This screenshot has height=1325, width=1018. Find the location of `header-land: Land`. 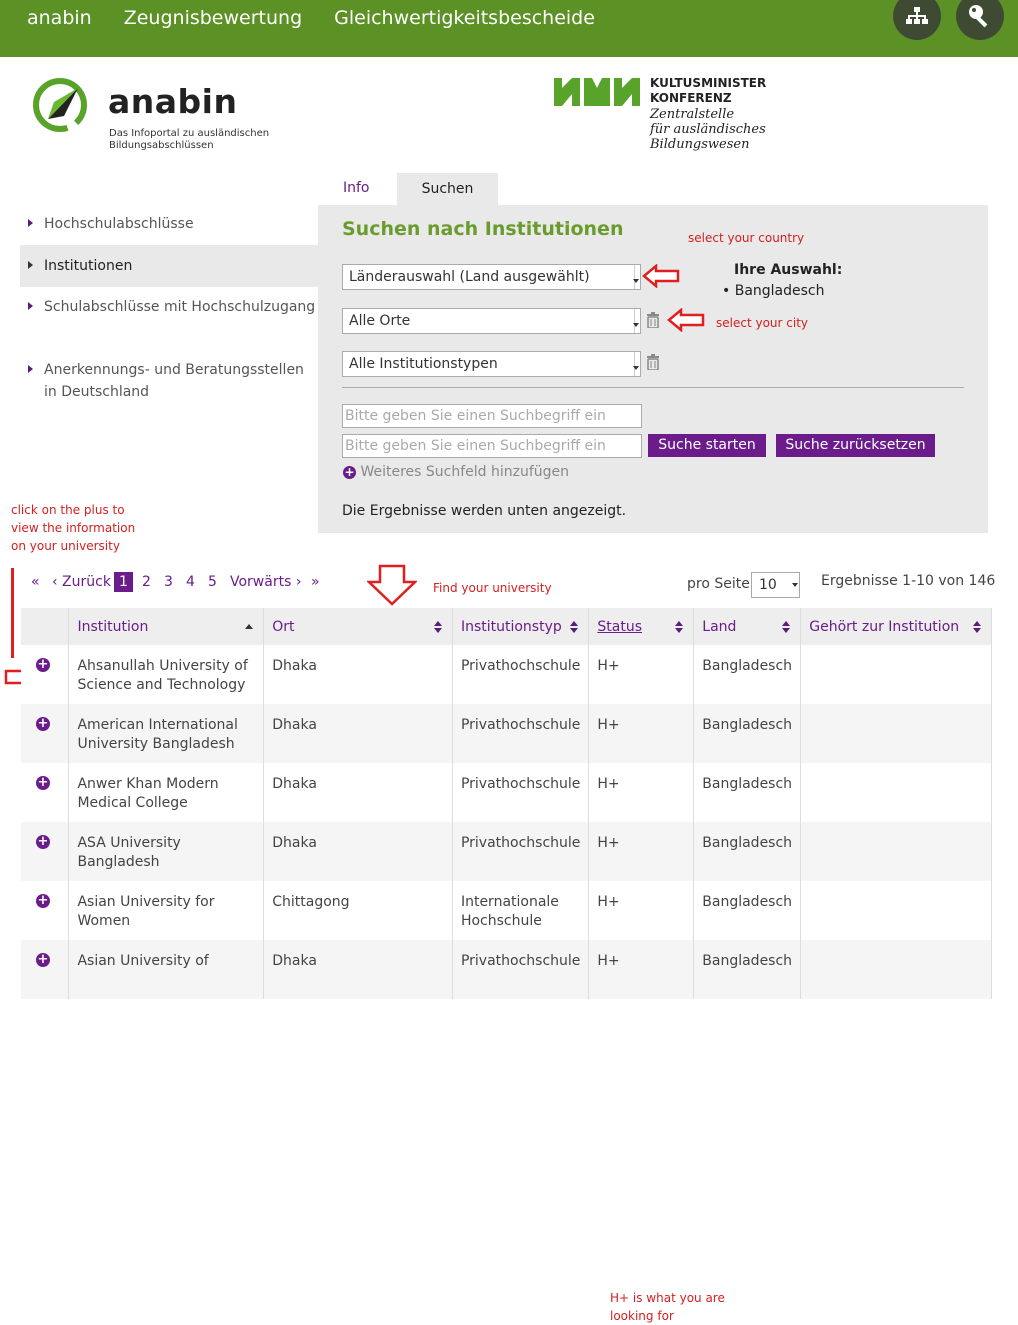

header-land: Land is located at coordinates (747, 626).